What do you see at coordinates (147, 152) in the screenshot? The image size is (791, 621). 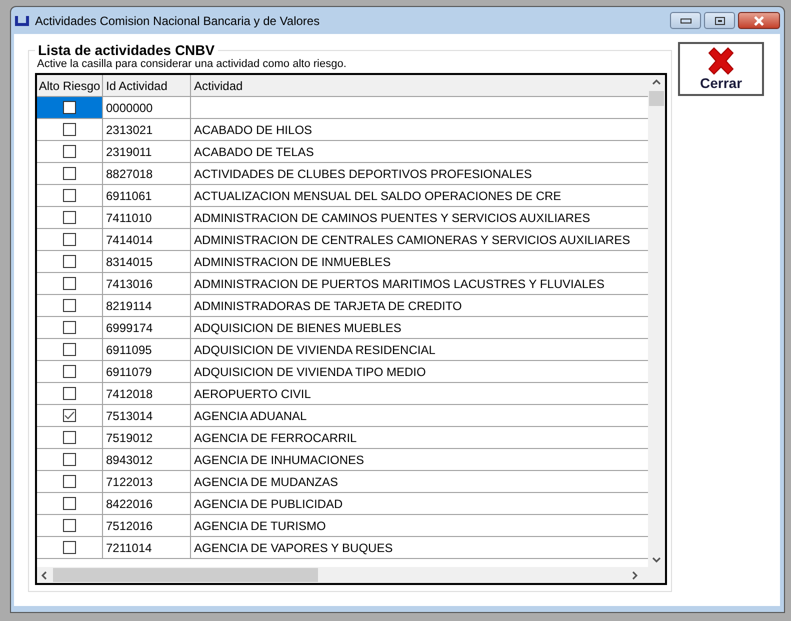 I see `table-cell: 2319011` at bounding box center [147, 152].